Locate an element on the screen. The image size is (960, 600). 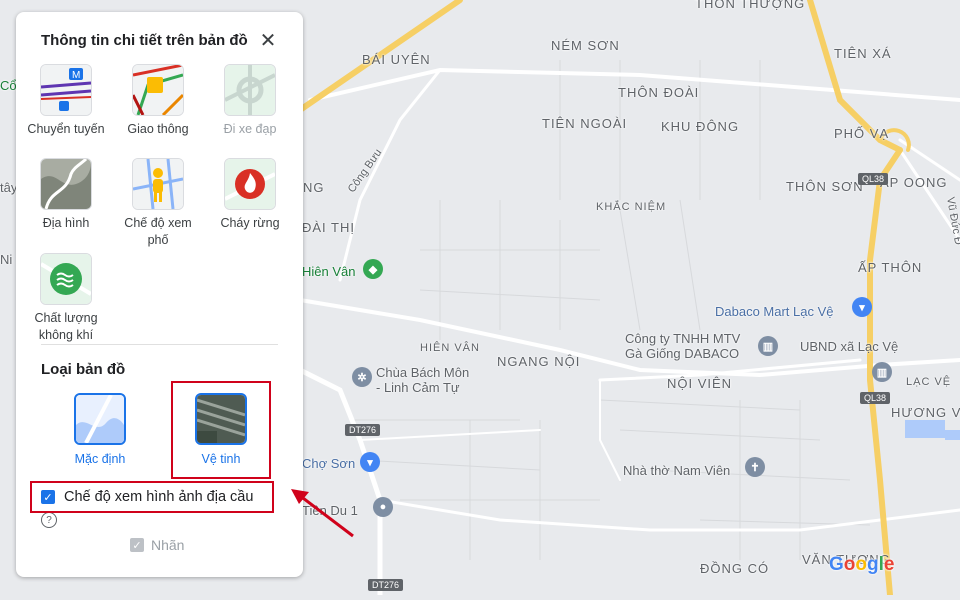
place-label: PHỐ VẠ is located at coordinates (862, 133).